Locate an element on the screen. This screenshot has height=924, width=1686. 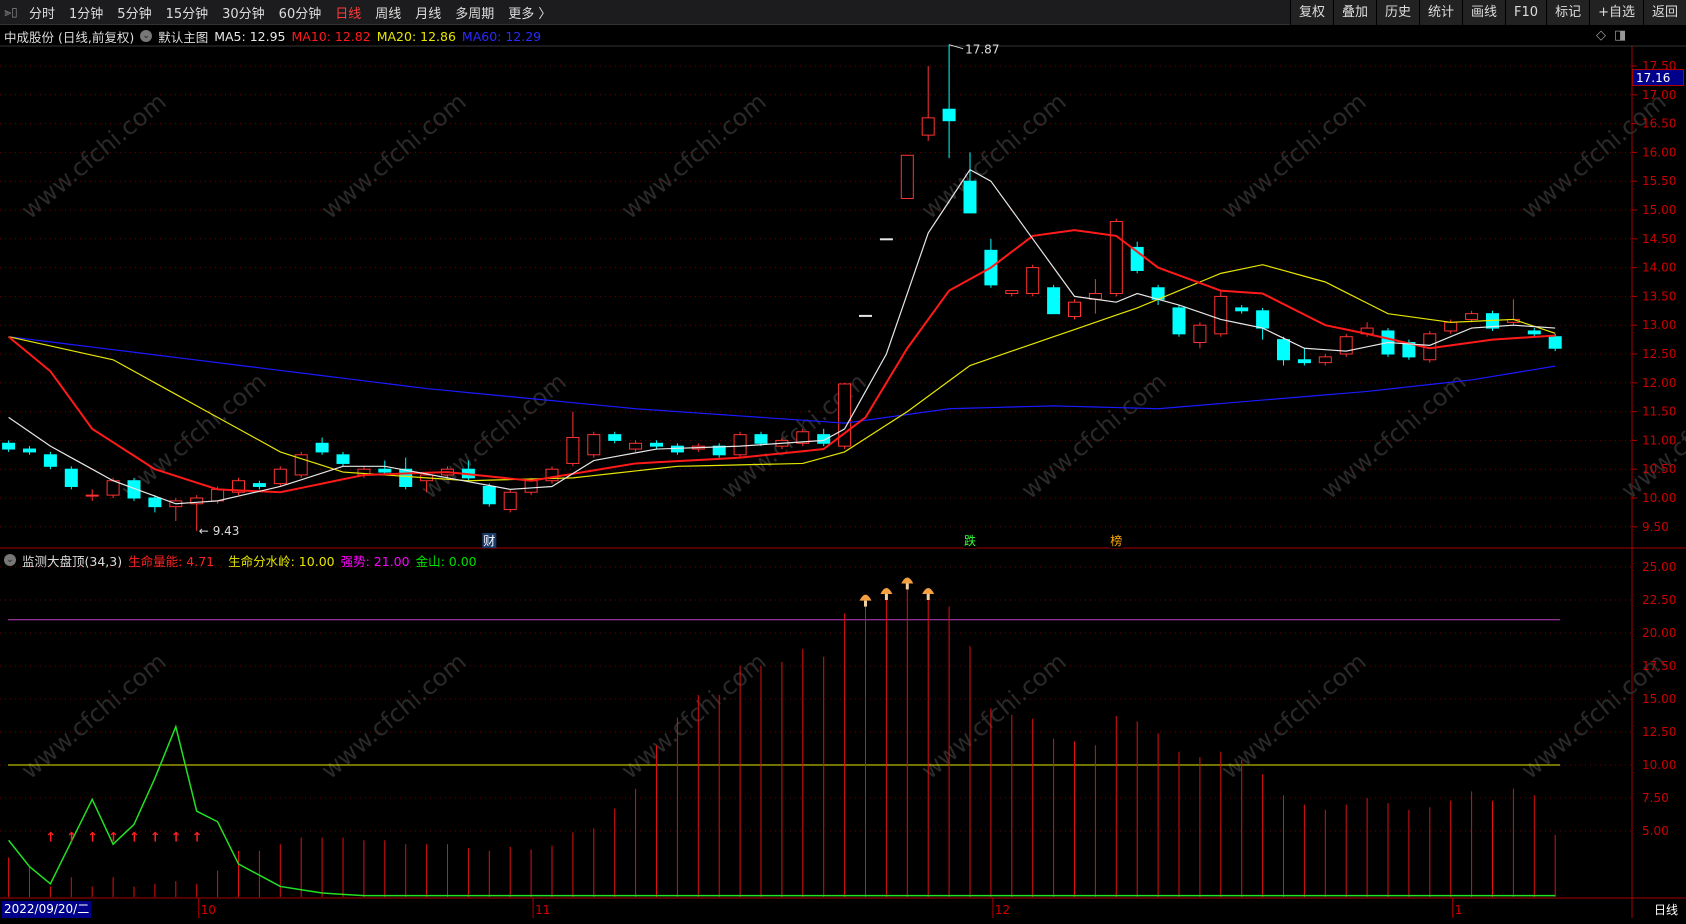
price-tick-label: 10.00 is located at coordinates (1659, 498).